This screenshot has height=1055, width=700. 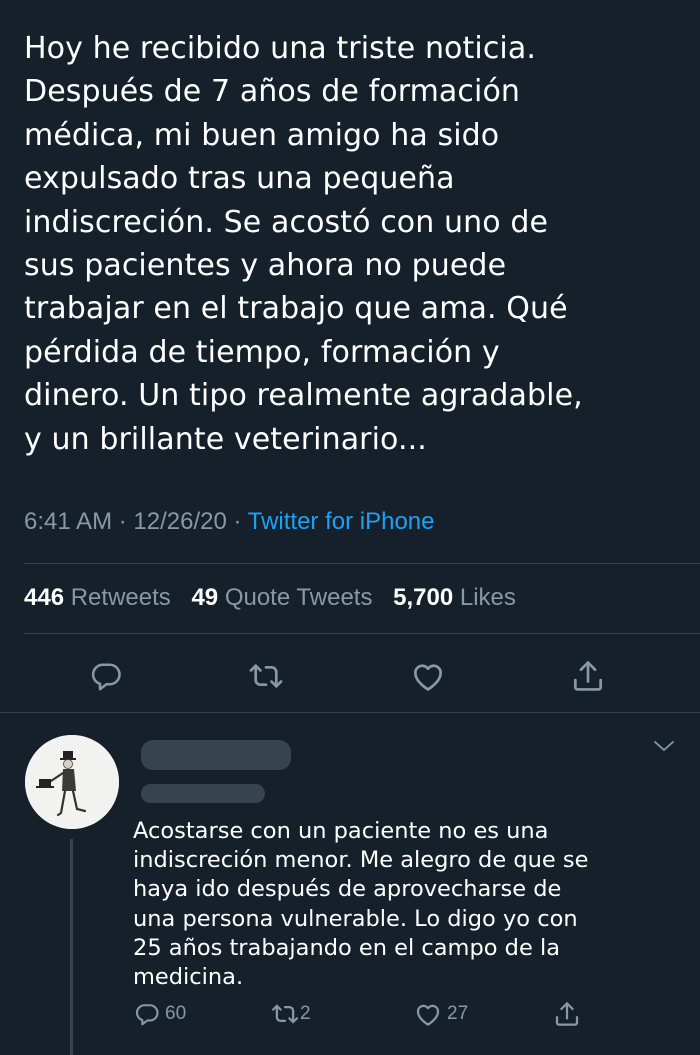 I want to click on quote-tweets-count: 49, so click(x=205, y=597).